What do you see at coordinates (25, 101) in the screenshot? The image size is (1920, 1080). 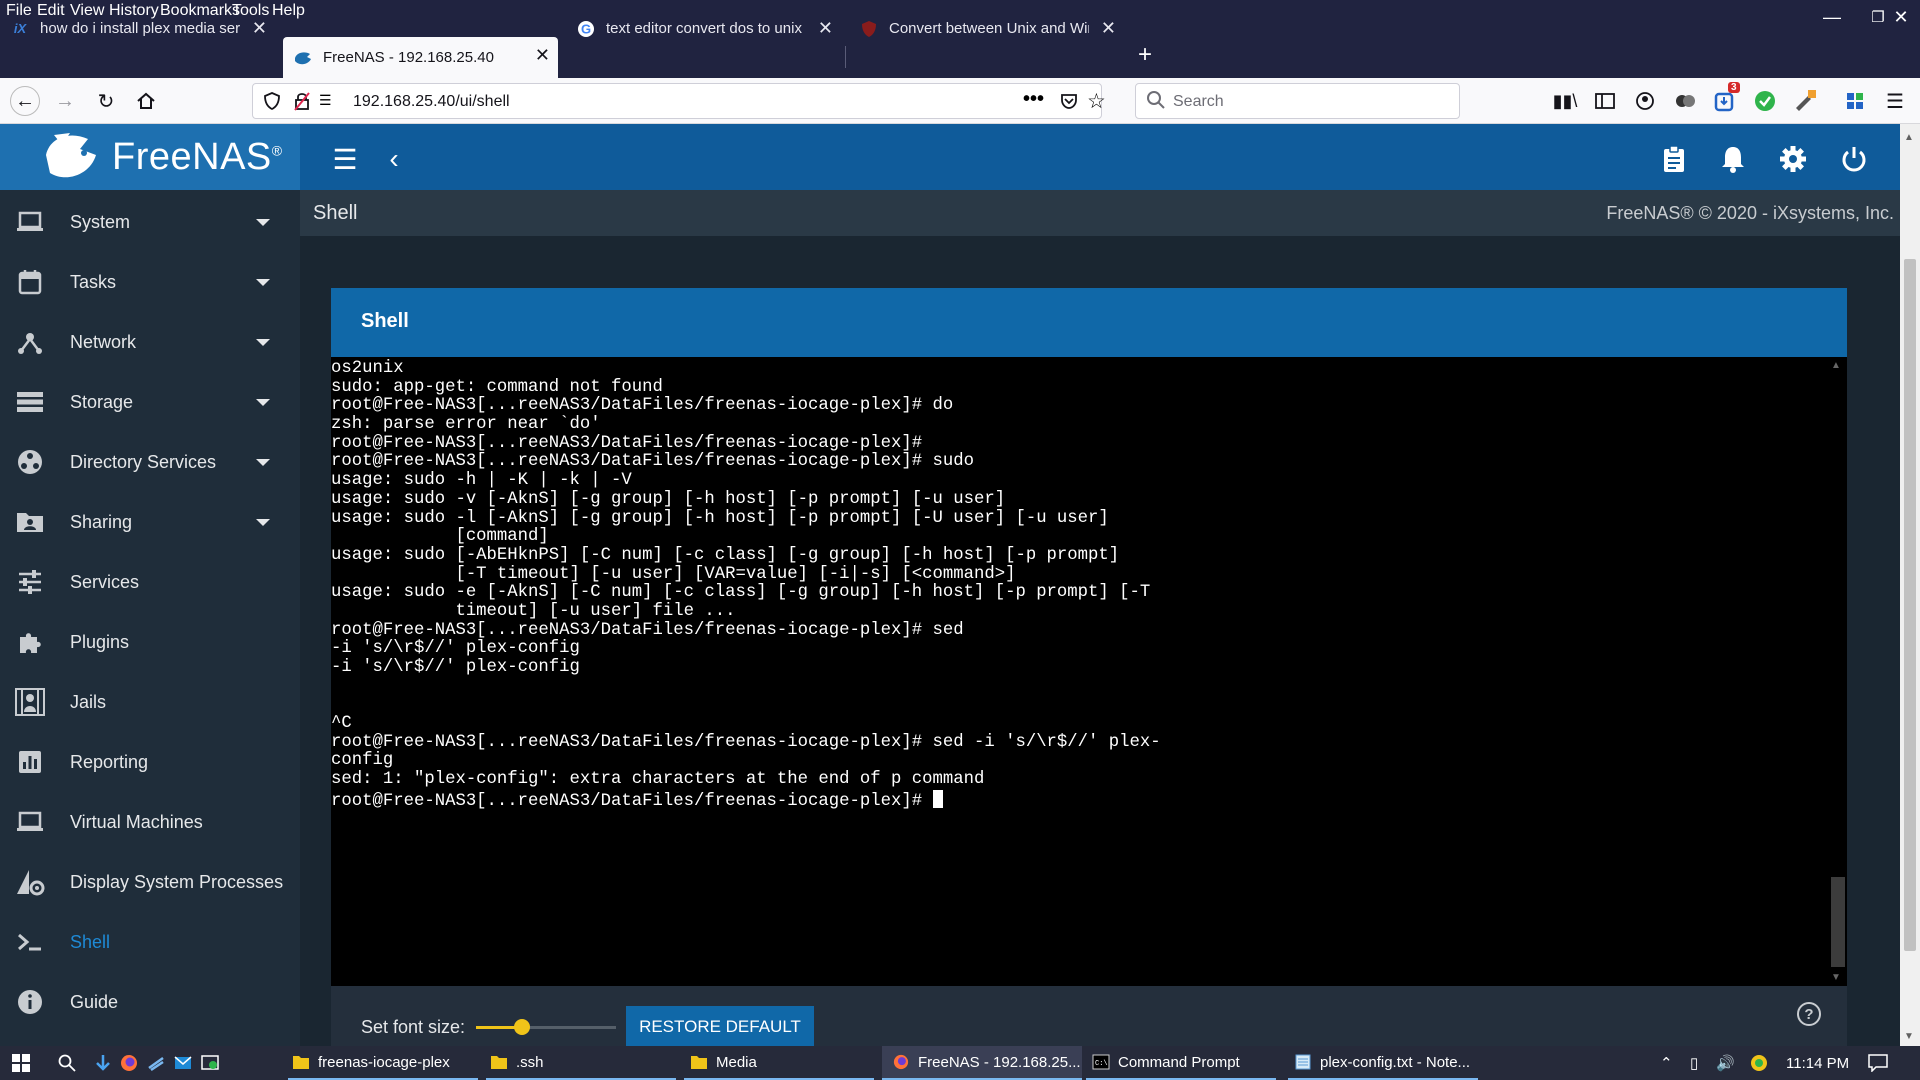 I see `back-arrow-icon: ←` at bounding box center [25, 101].